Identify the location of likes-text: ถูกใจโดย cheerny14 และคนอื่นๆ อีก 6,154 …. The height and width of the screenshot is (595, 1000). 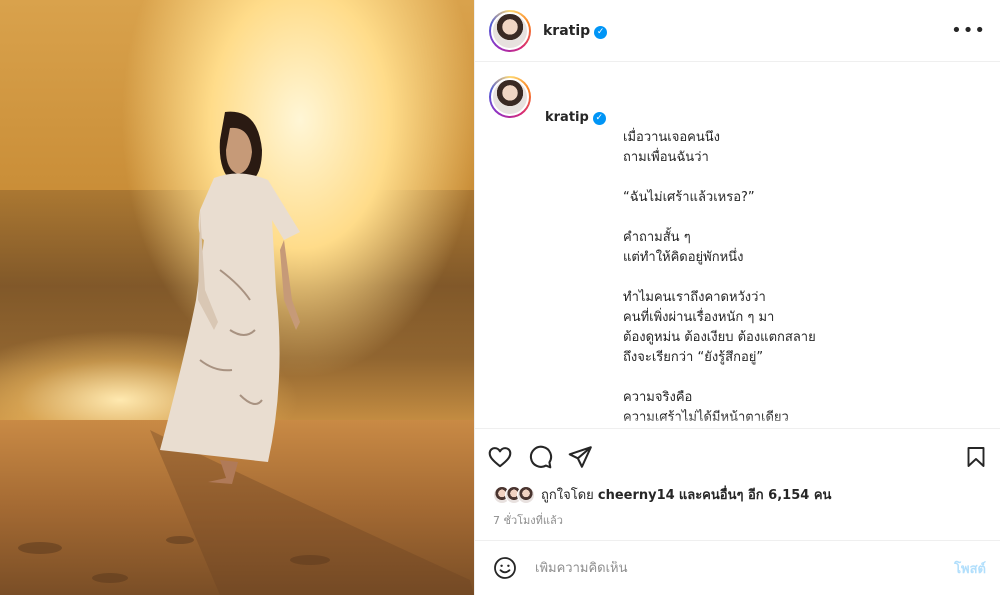
(686, 494).